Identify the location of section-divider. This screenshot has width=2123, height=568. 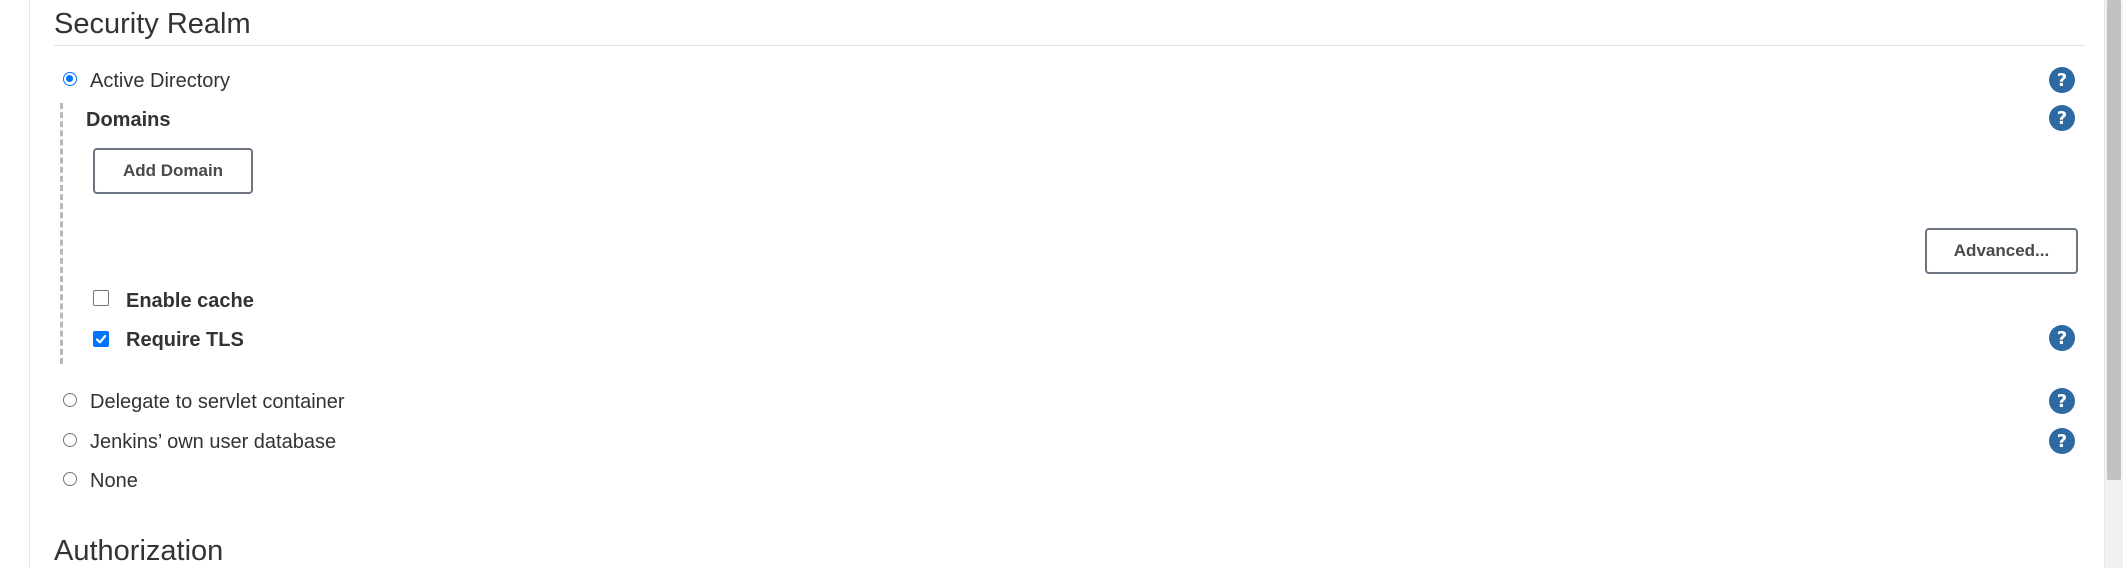
(1069, 45).